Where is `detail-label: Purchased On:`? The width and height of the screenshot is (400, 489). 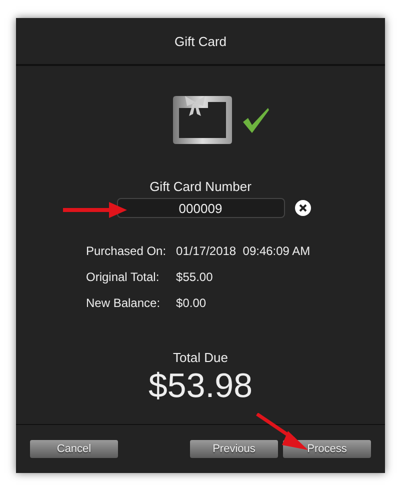
detail-label: Purchased On: is located at coordinates (126, 251).